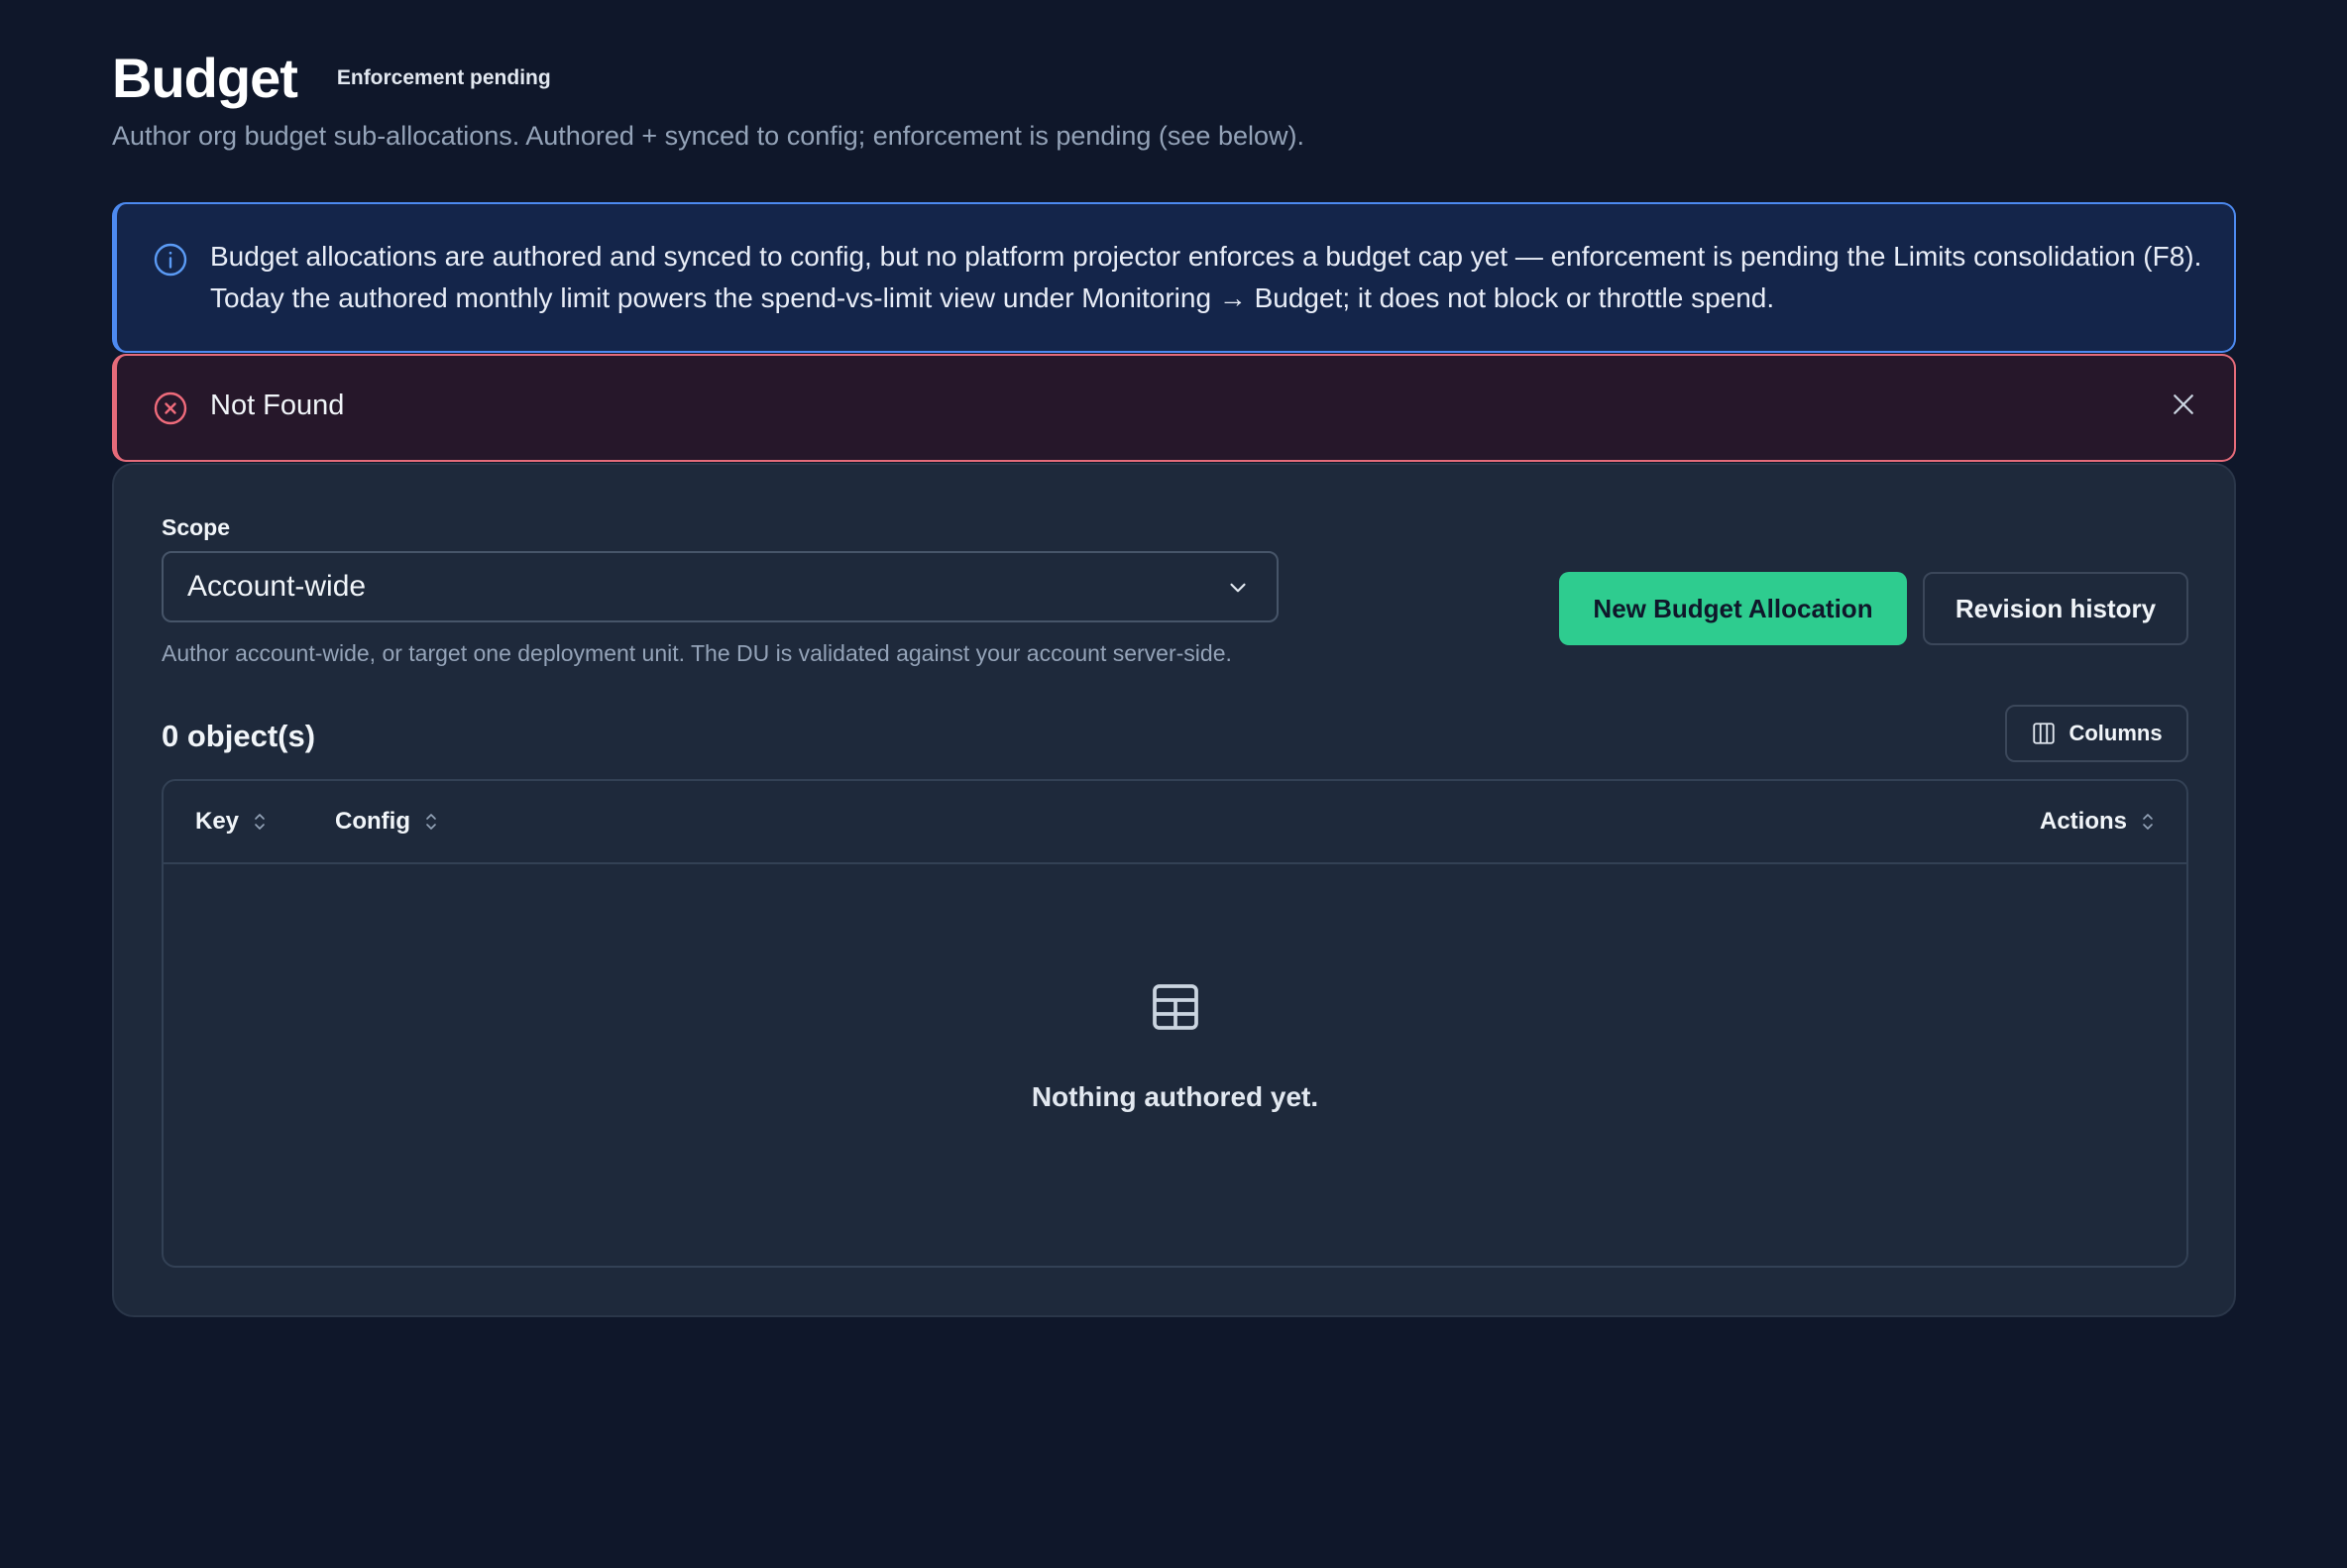 The width and height of the screenshot is (2347, 1568). What do you see at coordinates (1174, 408) in the screenshot?
I see `error-alert: Not Found` at bounding box center [1174, 408].